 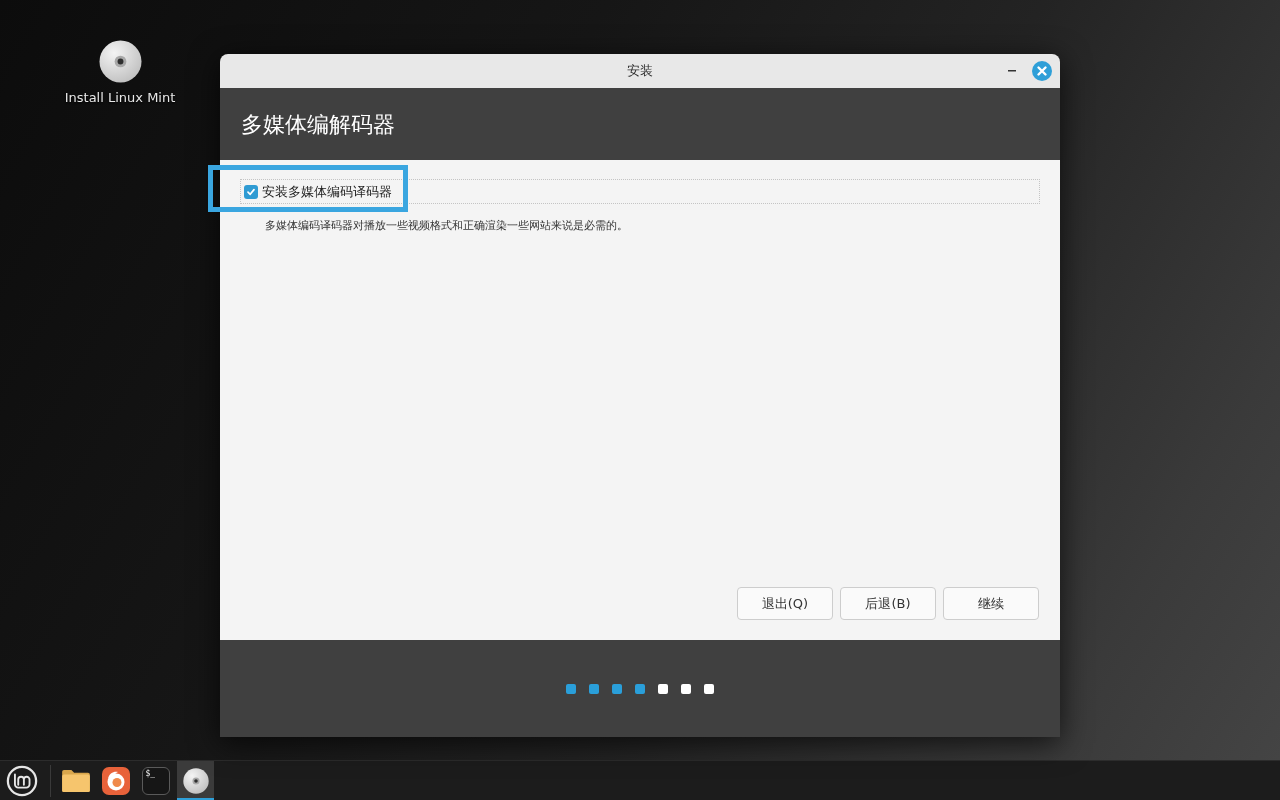 I want to click on close-icon, so click(x=1042, y=71).